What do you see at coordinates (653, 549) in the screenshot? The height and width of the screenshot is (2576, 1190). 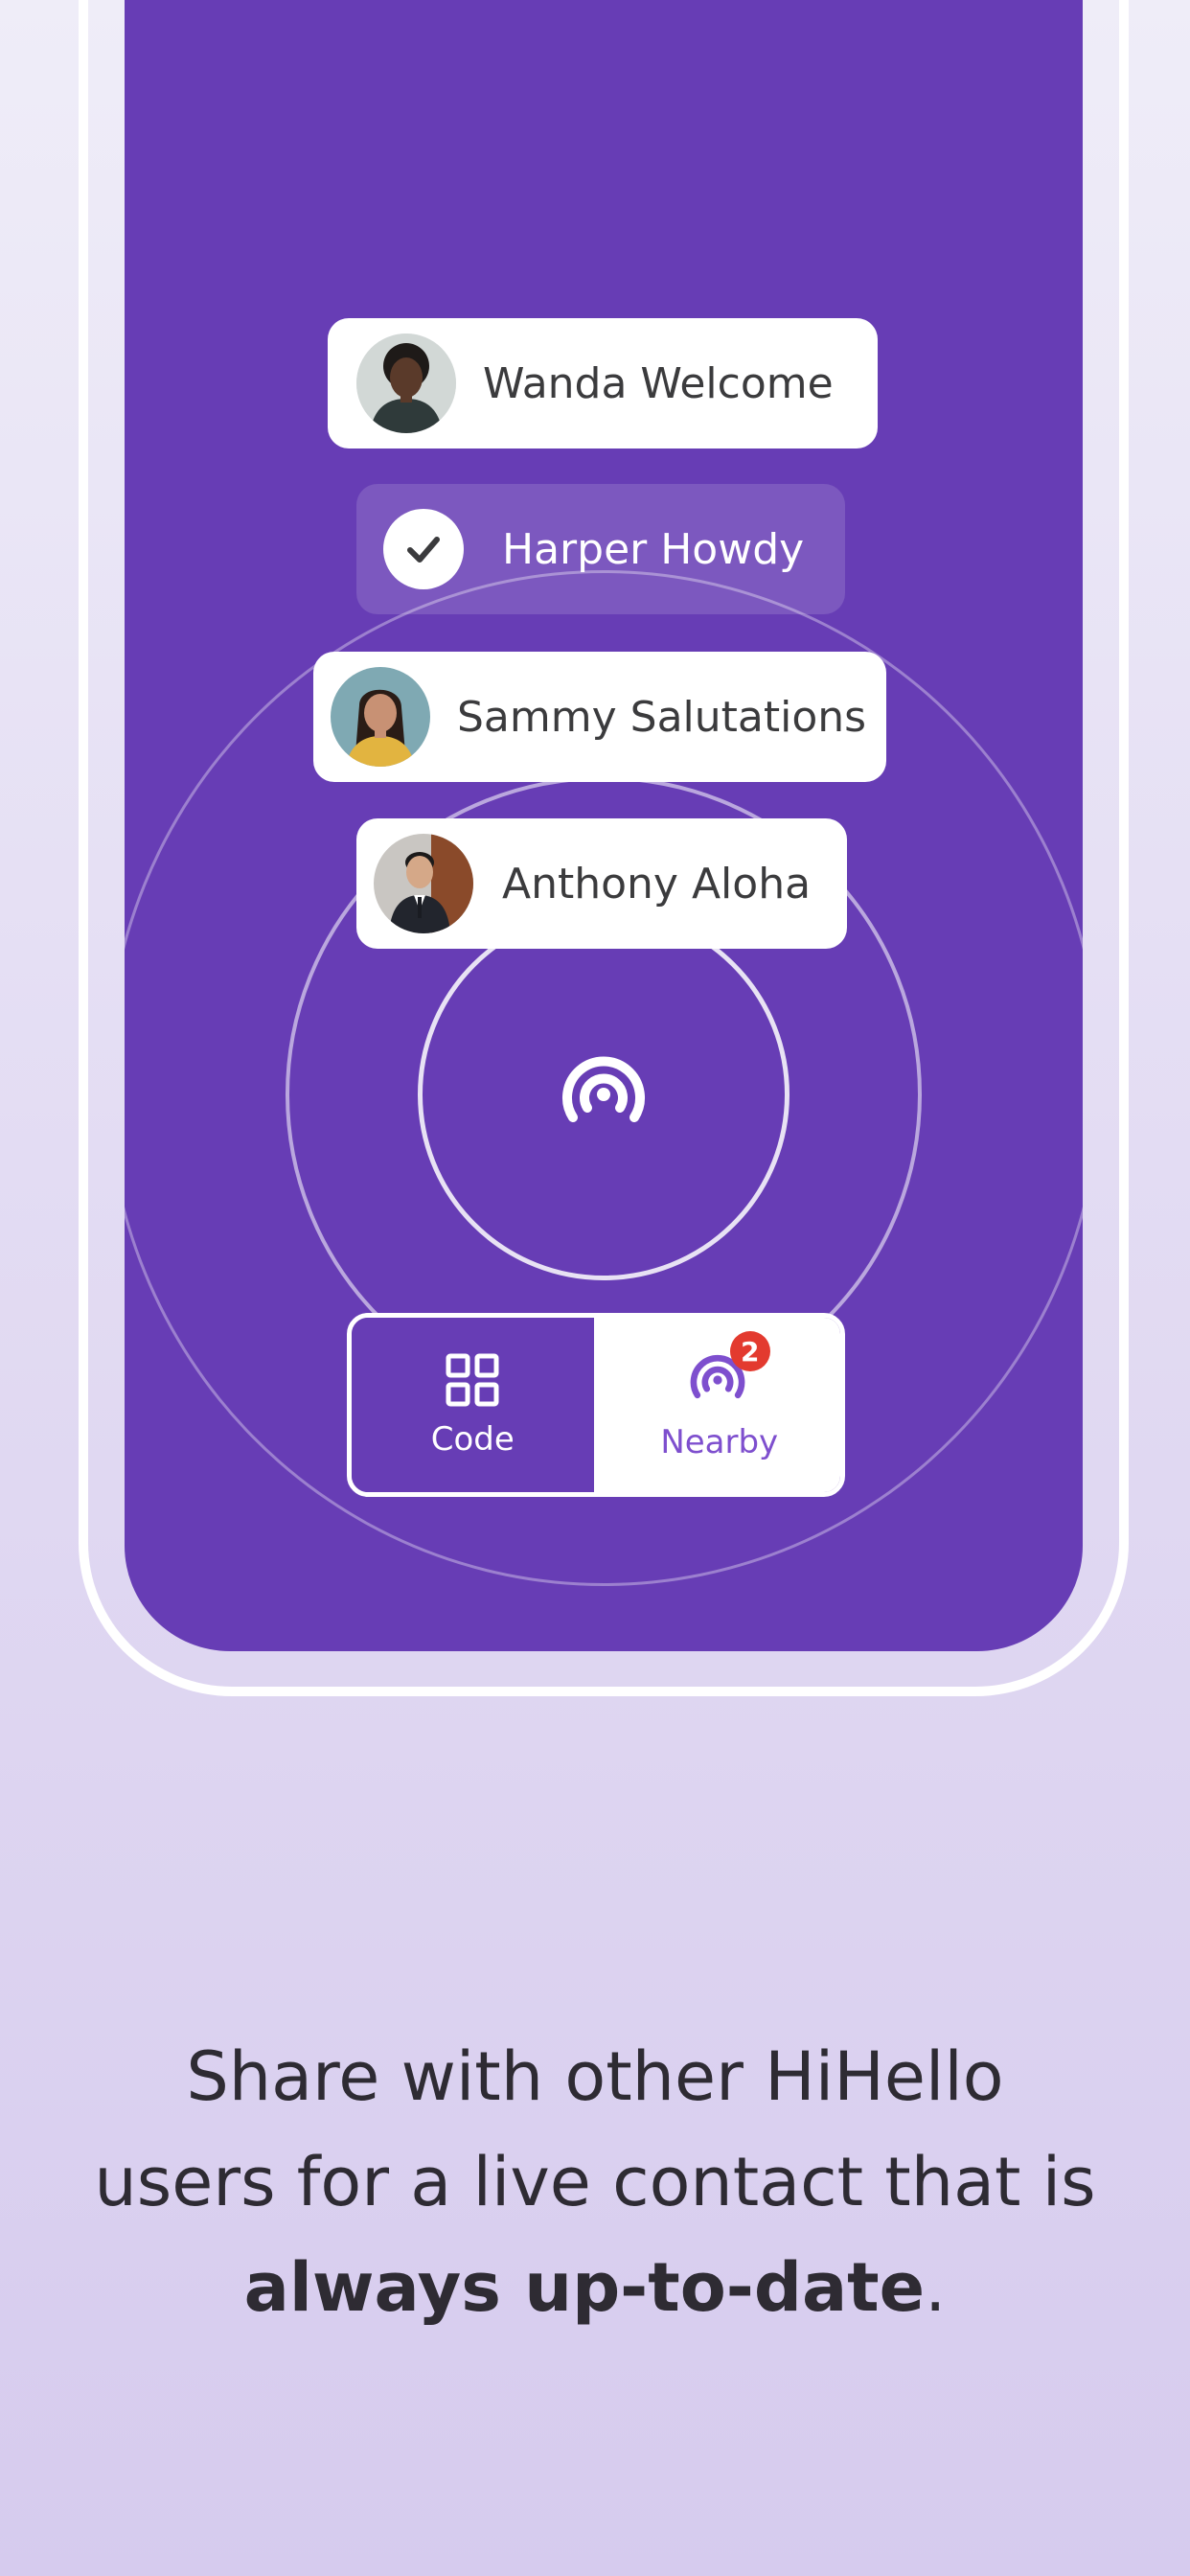 I see `contact-name: Harper Howdy` at bounding box center [653, 549].